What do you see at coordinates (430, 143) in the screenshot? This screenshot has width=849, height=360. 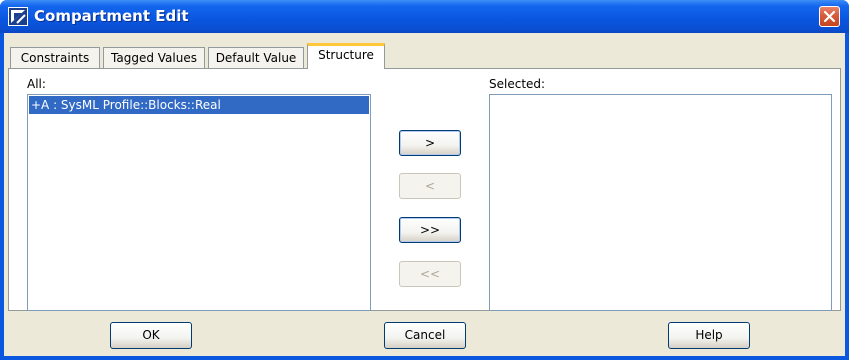 I see `add-button: >` at bounding box center [430, 143].